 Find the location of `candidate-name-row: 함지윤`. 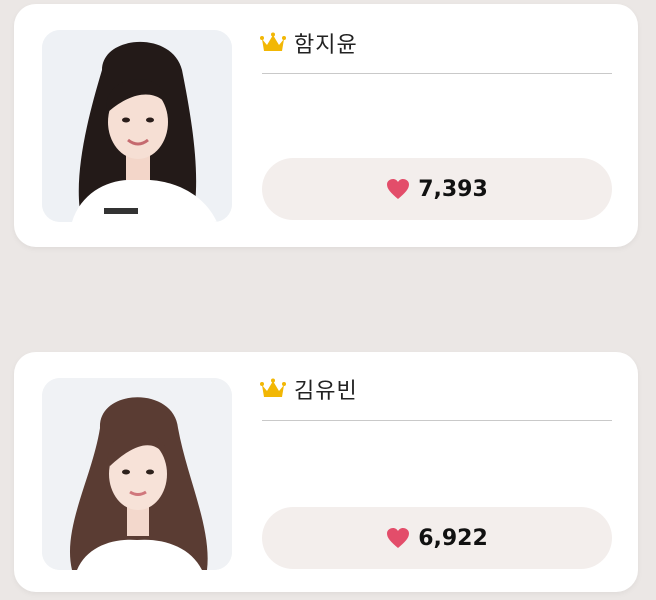

candidate-name-row: 함지윤 is located at coordinates (309, 43).